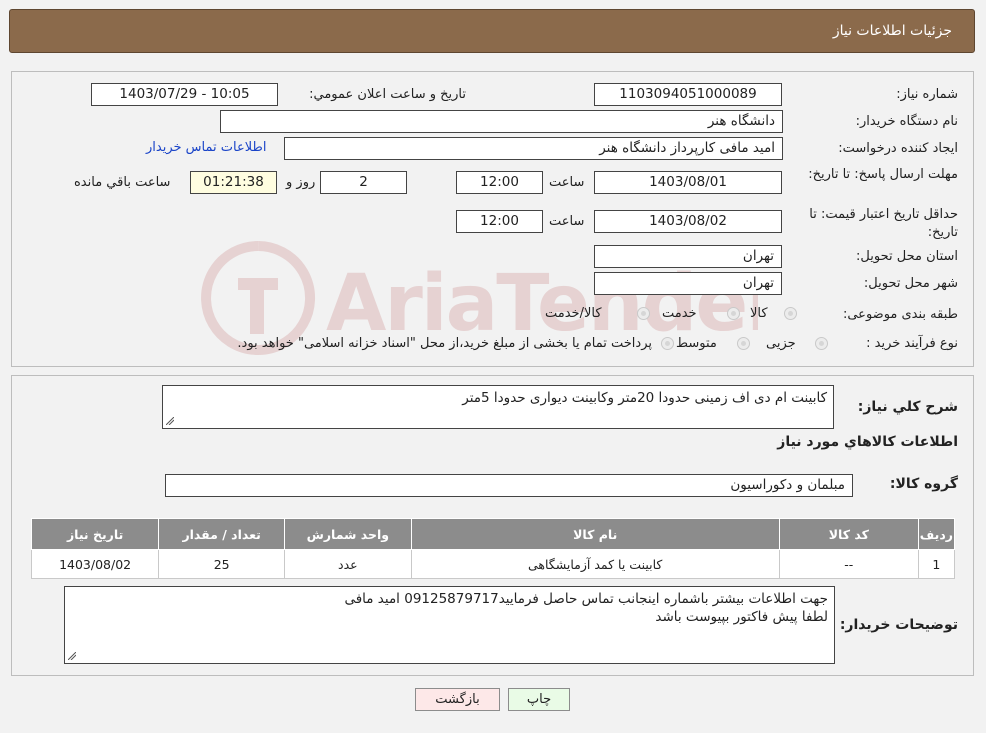  Describe the element at coordinates (743, 343) in the screenshot. I see `process-medium-radio` at that location.